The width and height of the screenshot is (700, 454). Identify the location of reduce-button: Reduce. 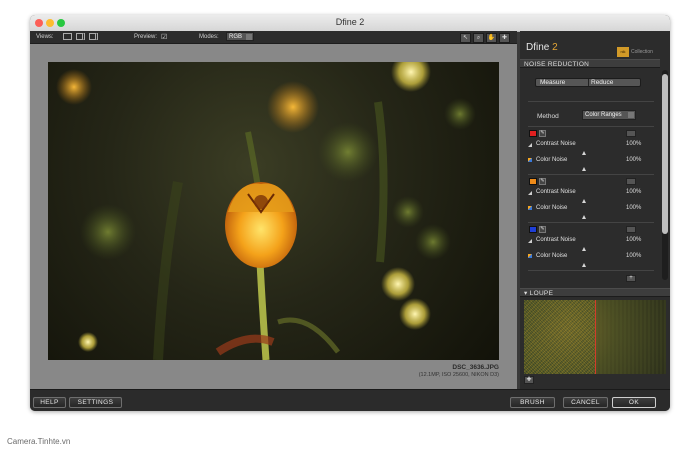
(602, 82).